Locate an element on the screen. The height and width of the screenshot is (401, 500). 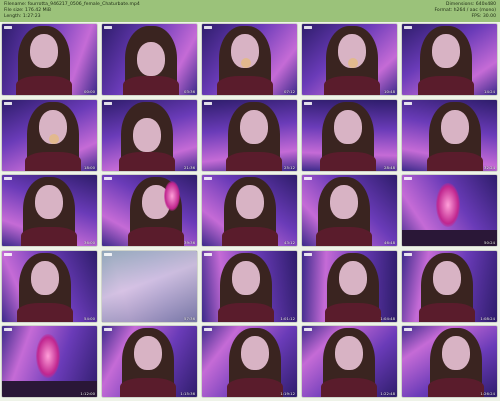
video-thumbnail: 1:15:36 is located at coordinates (149, 361).